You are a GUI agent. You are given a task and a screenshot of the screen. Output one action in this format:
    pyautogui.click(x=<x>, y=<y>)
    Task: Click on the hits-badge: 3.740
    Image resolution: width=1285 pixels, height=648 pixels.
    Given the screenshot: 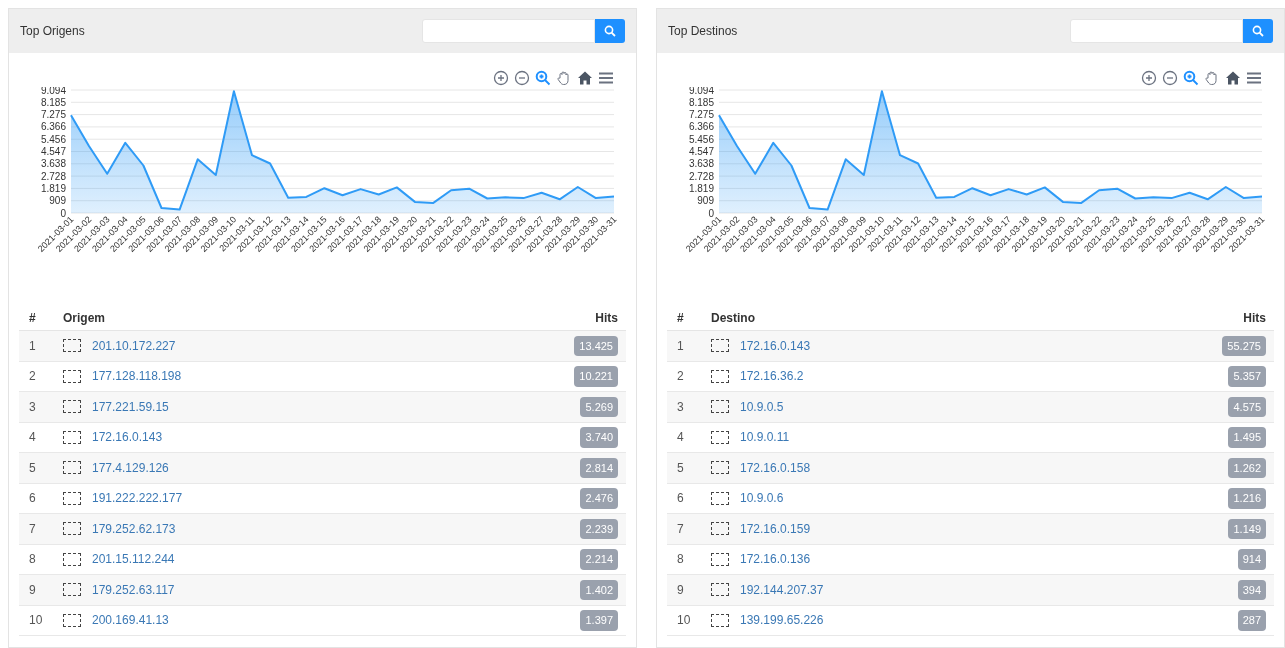 What is the action you would take?
    pyautogui.click(x=599, y=437)
    